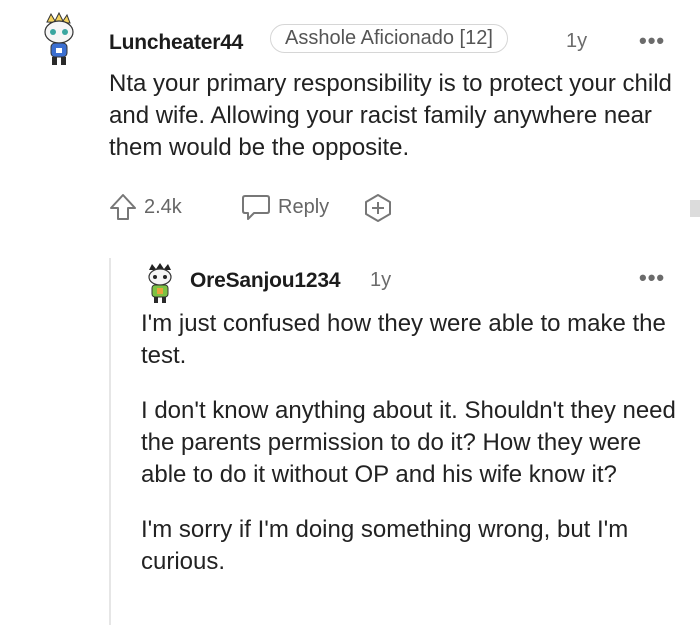 Image resolution: width=700 pixels, height=625 pixels. Describe the element at coordinates (176, 43) in the screenshot. I see `comment-username: Luncheater44` at that location.